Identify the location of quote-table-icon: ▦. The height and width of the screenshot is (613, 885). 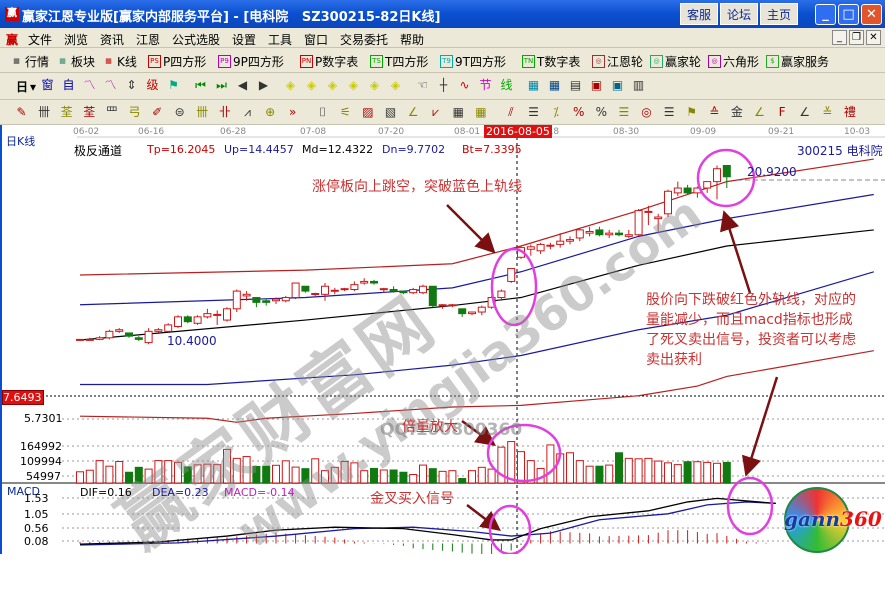
(16, 61).